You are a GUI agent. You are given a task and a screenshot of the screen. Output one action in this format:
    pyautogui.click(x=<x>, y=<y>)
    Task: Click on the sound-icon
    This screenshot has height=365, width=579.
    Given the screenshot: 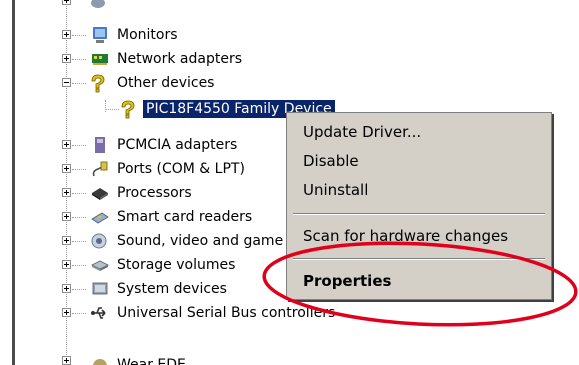 What is the action you would take?
    pyautogui.click(x=99, y=241)
    